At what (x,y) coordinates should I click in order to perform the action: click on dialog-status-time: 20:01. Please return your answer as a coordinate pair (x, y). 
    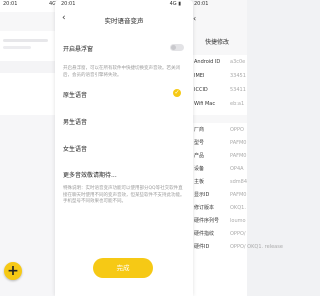
    Looking at the image, I should click on (68, 4).